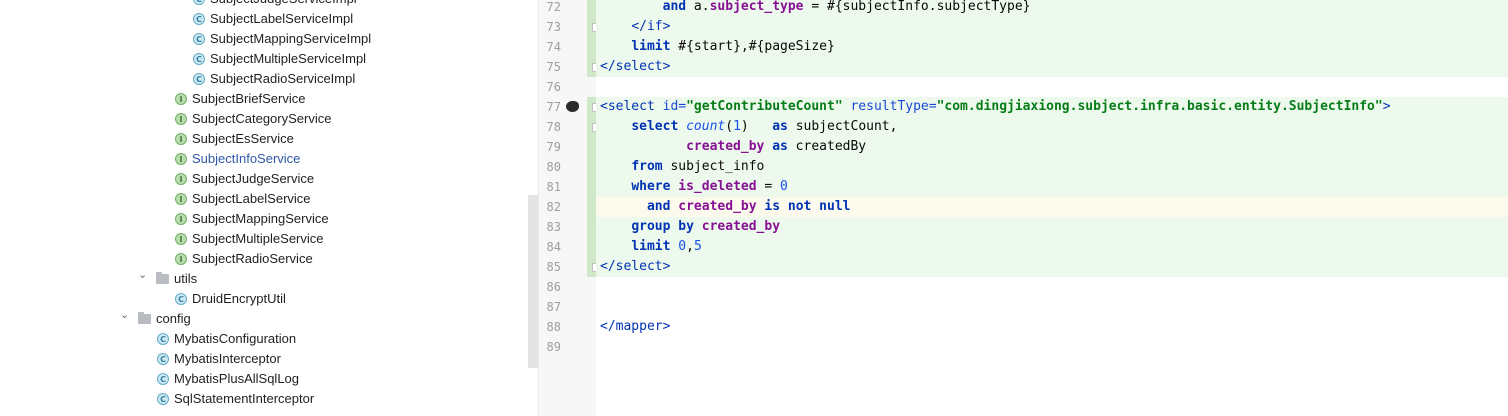  Describe the element at coordinates (533, 281) in the screenshot. I see `project-tree-scrollbar` at that location.